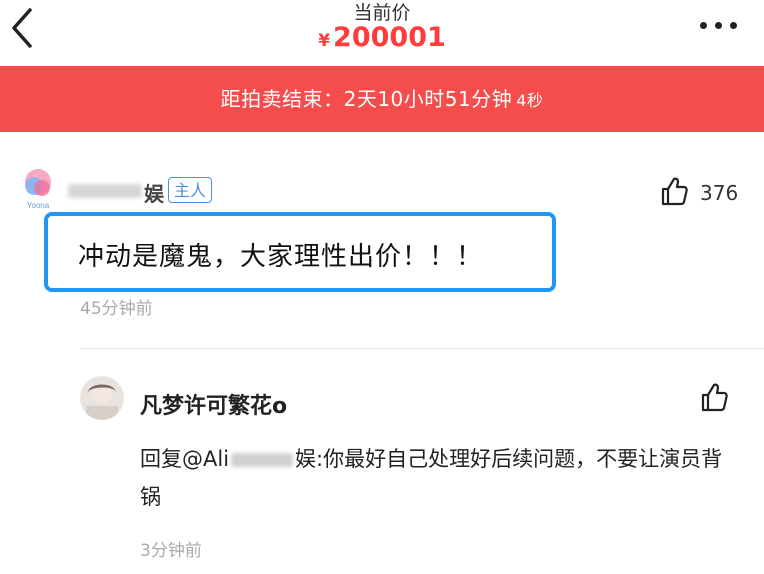 The image size is (764, 574). I want to click on current-price: ¥200001, so click(382, 37).